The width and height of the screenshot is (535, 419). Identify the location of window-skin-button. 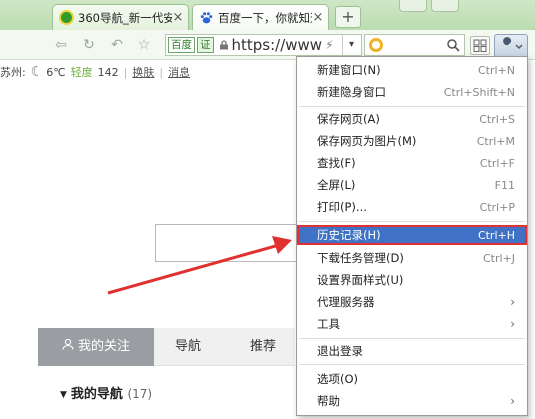
(413, 6).